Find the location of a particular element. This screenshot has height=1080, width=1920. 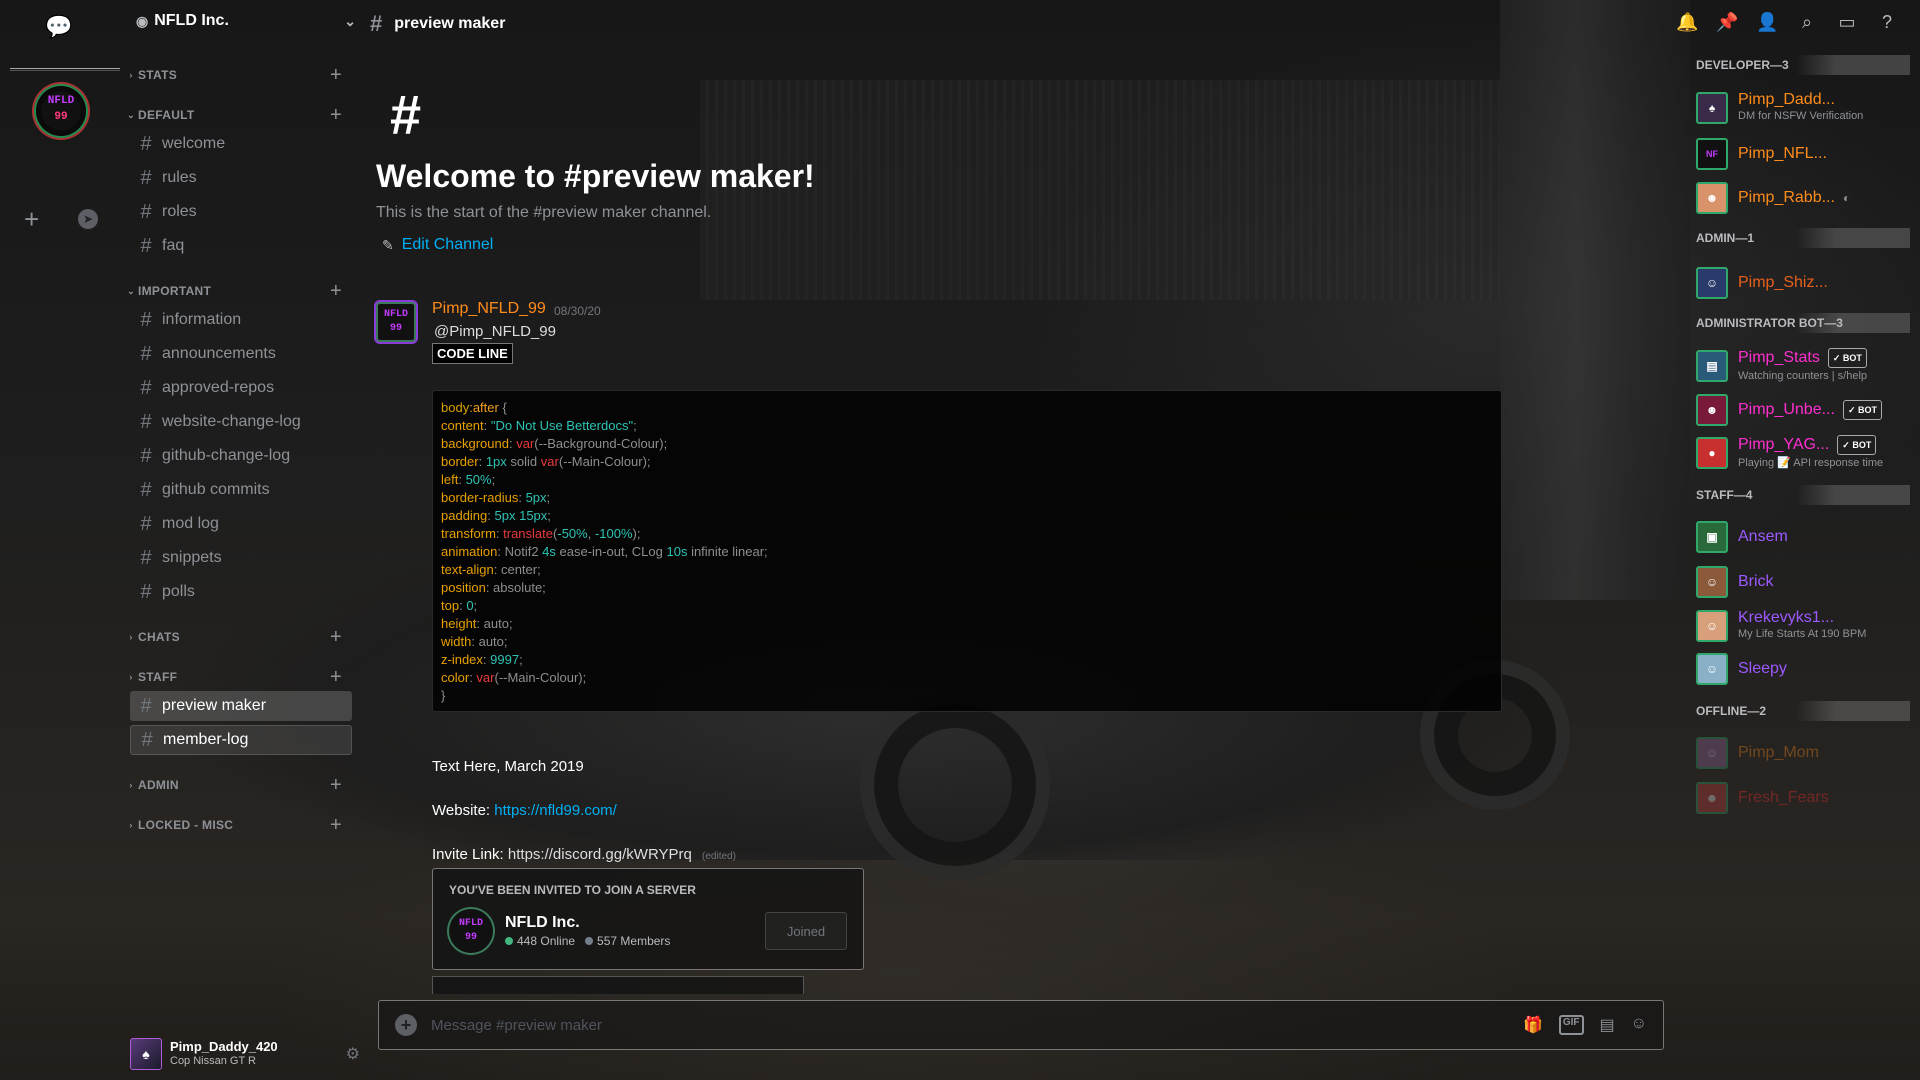

channel-rules: # rules is located at coordinates (241, 178).